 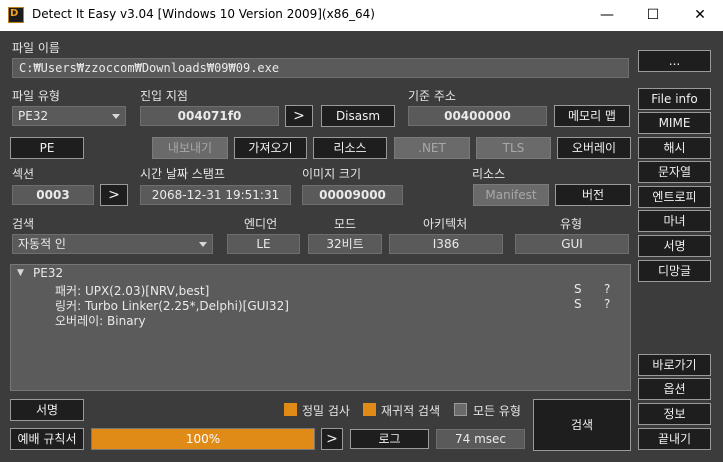 What do you see at coordinates (480, 439) in the screenshot?
I see `scan-time-field: 74 msec` at bounding box center [480, 439].